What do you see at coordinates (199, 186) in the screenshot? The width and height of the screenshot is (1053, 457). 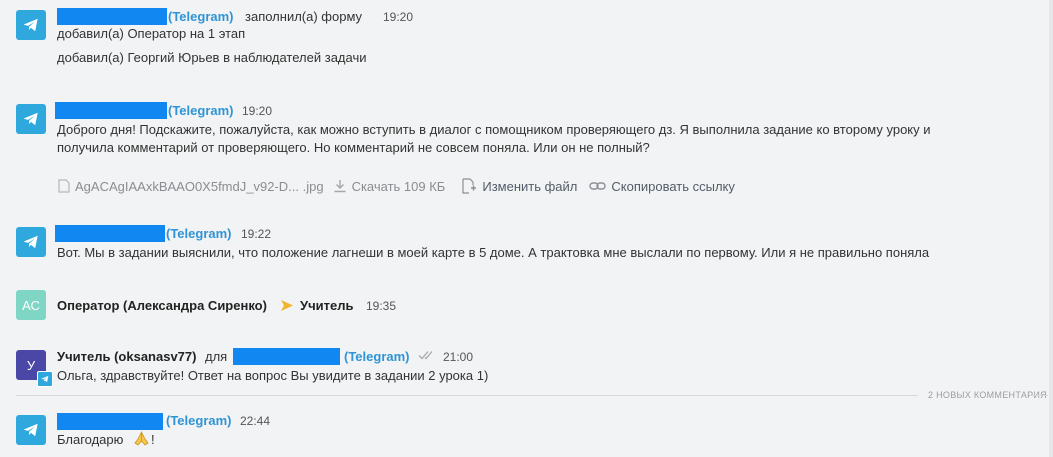 I see `attachment-filename: AgACAgIAAxkBAAO0X5fmdJ_v92-D... .jpg` at bounding box center [199, 186].